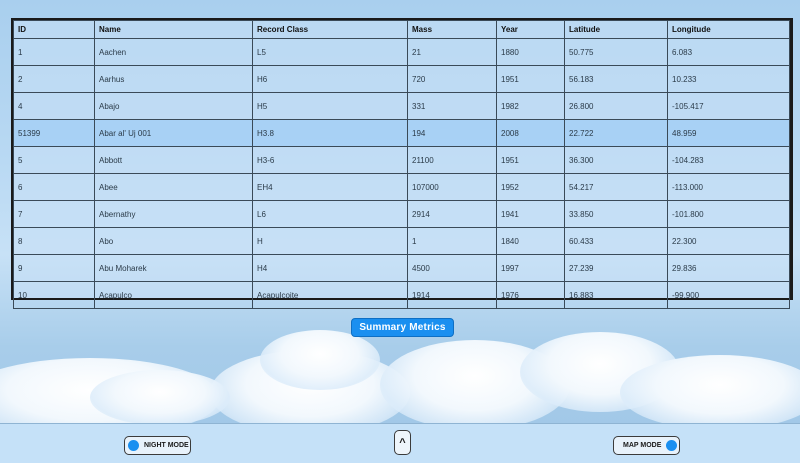 This screenshot has height=463, width=800. What do you see at coordinates (530, 268) in the screenshot?
I see `table-cell: 1997` at bounding box center [530, 268].